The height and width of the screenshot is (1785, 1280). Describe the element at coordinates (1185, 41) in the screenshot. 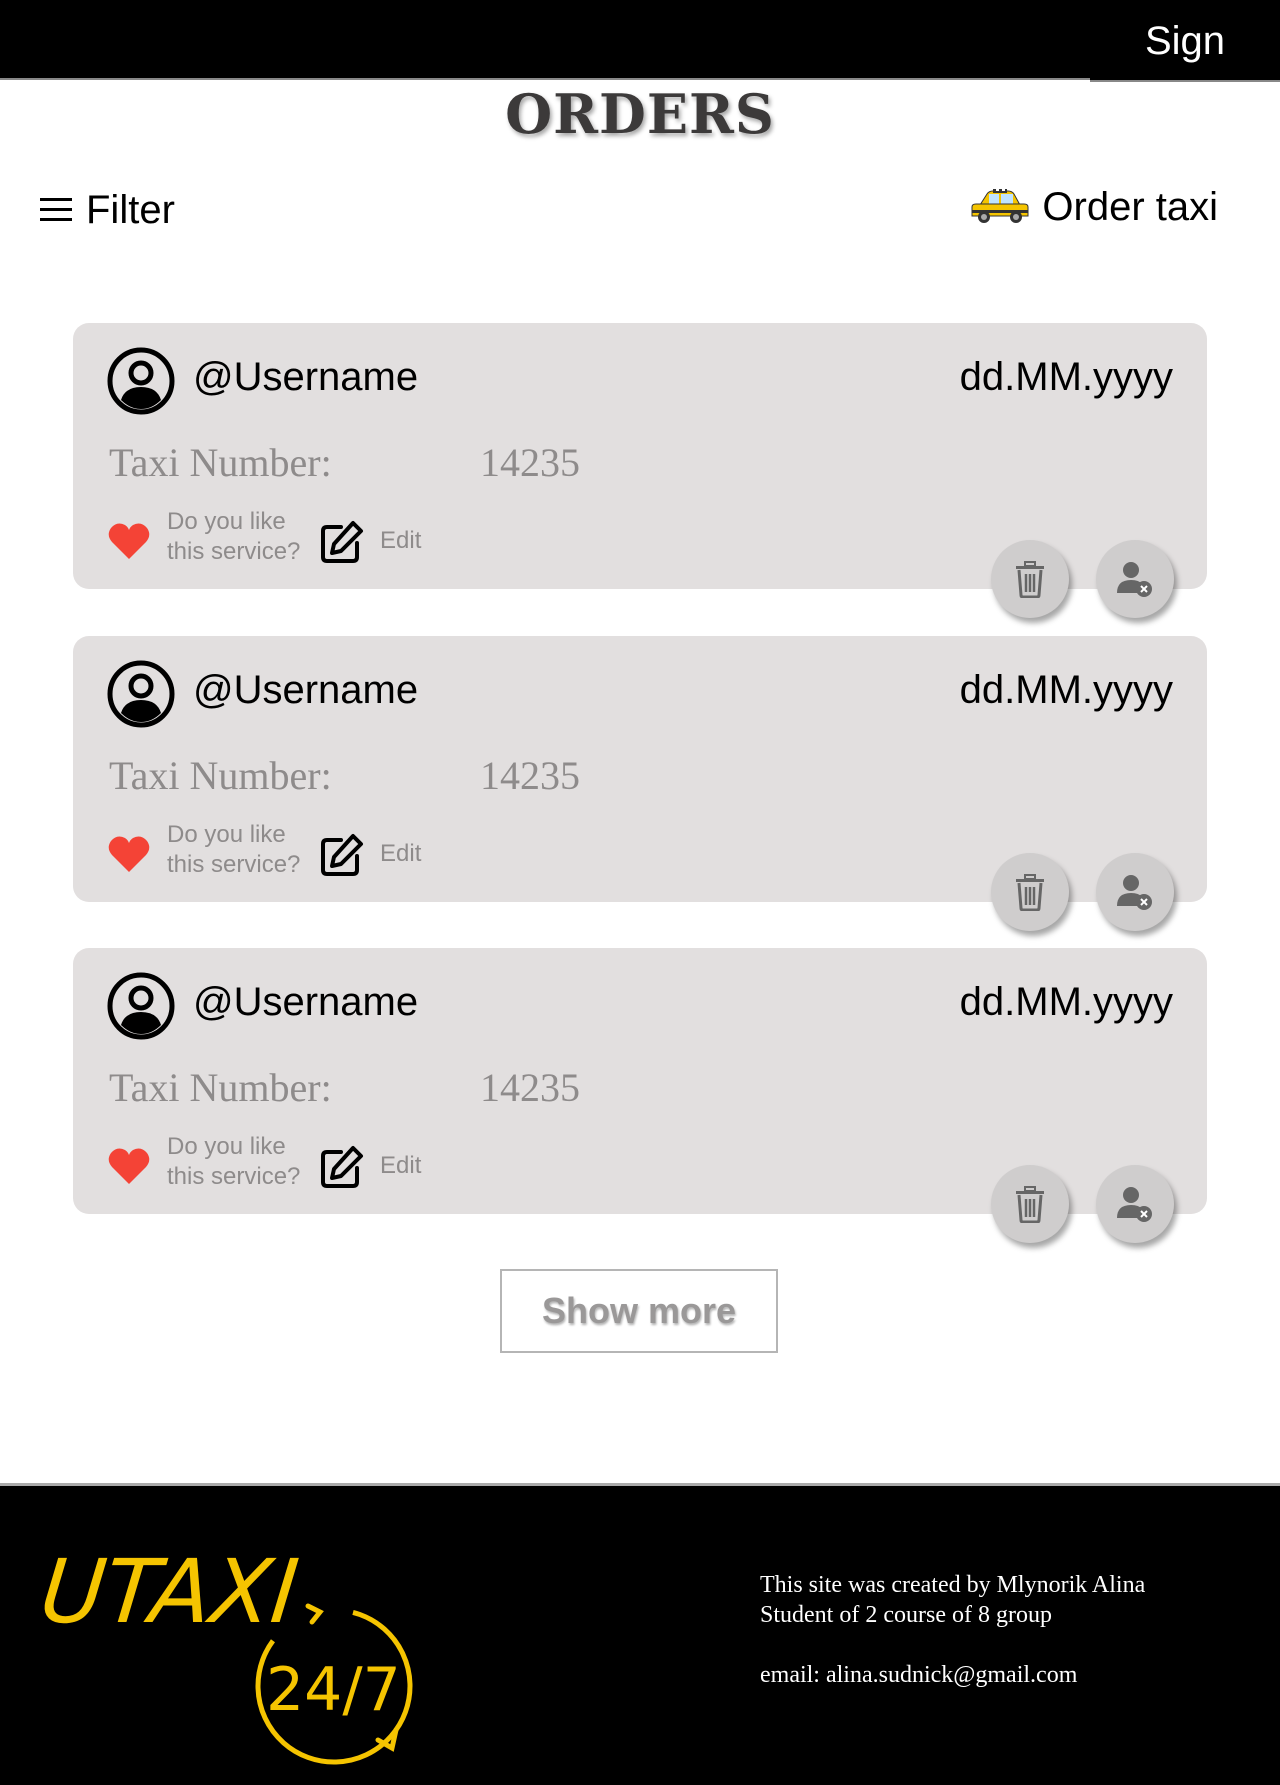

I see `sign-button: Sign` at that location.